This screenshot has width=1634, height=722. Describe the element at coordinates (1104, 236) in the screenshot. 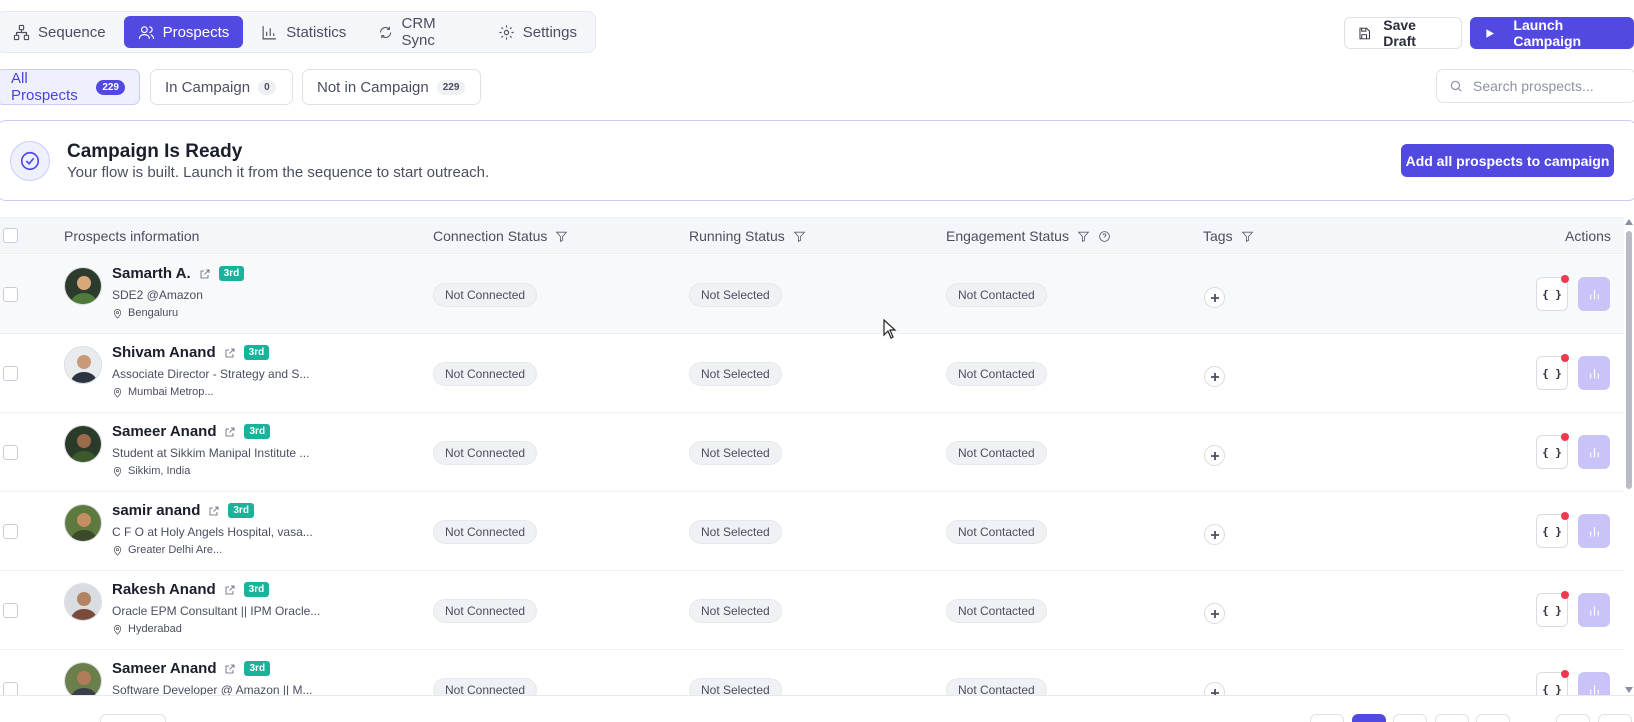

I see `help-icon` at that location.